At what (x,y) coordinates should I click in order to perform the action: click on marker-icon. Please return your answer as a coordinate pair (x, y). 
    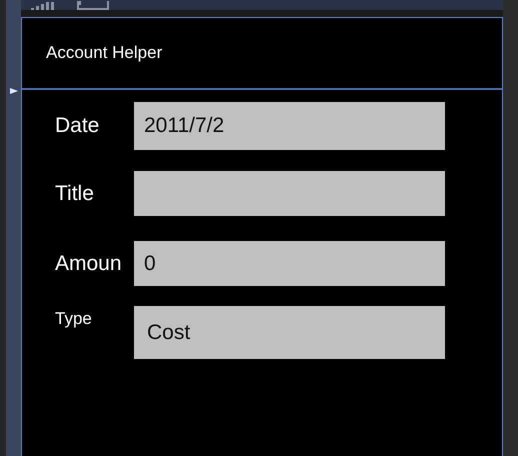
    Looking at the image, I should click on (14, 91).